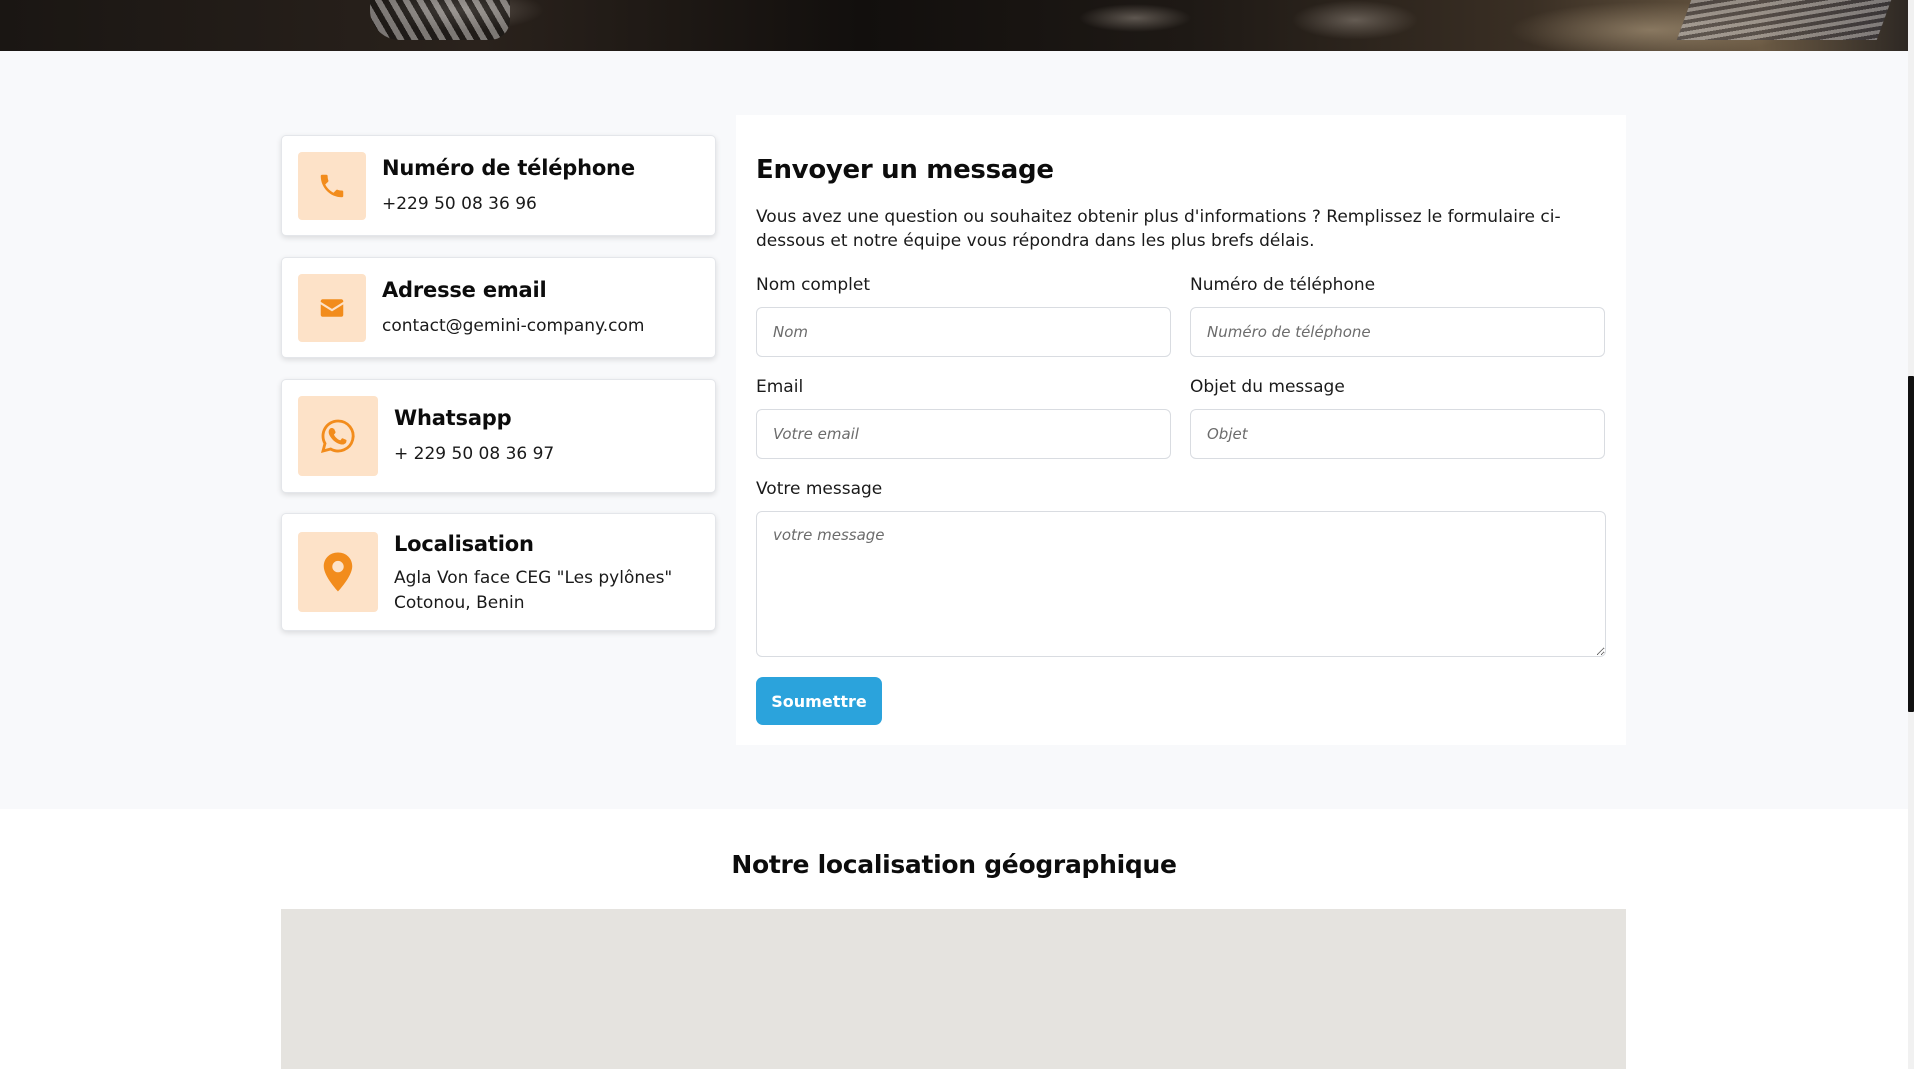  Describe the element at coordinates (780, 387) in the screenshot. I see `email-field-label: Email` at that location.